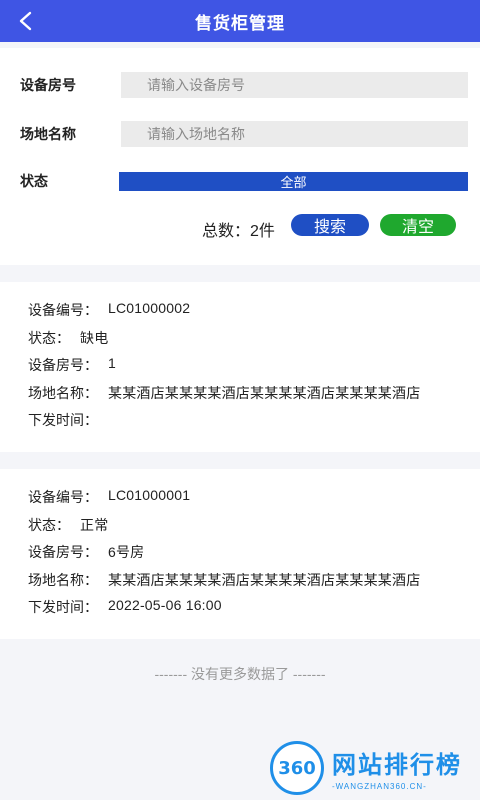 The height and width of the screenshot is (800, 480). Describe the element at coordinates (34, 181) in the screenshot. I see `status-label: 状态` at that location.